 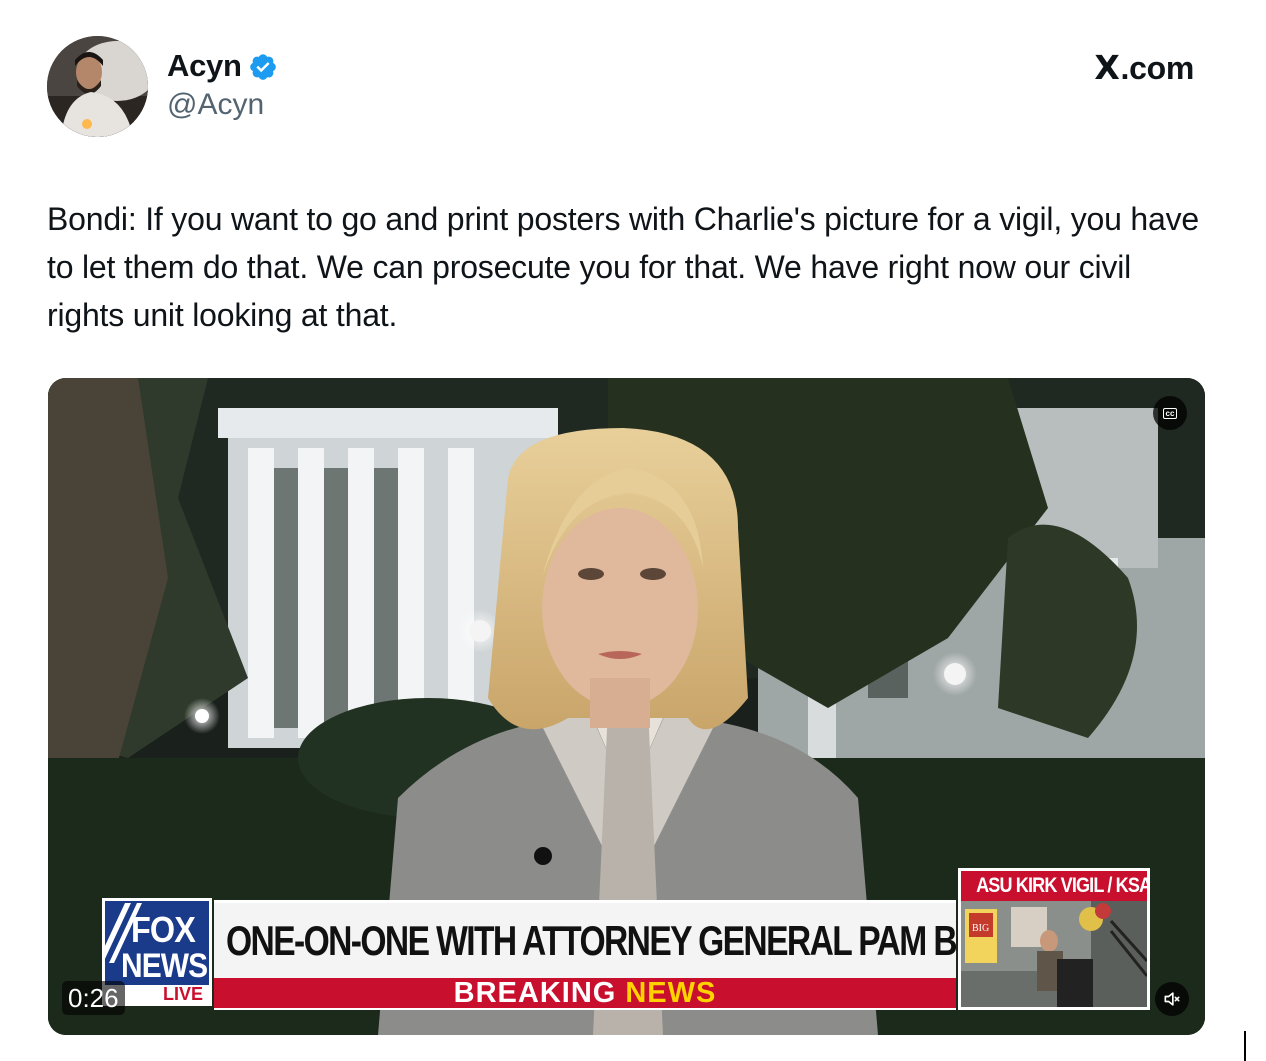 What do you see at coordinates (163, 929) in the screenshot?
I see `logo-fox-text: FOX` at bounding box center [163, 929].